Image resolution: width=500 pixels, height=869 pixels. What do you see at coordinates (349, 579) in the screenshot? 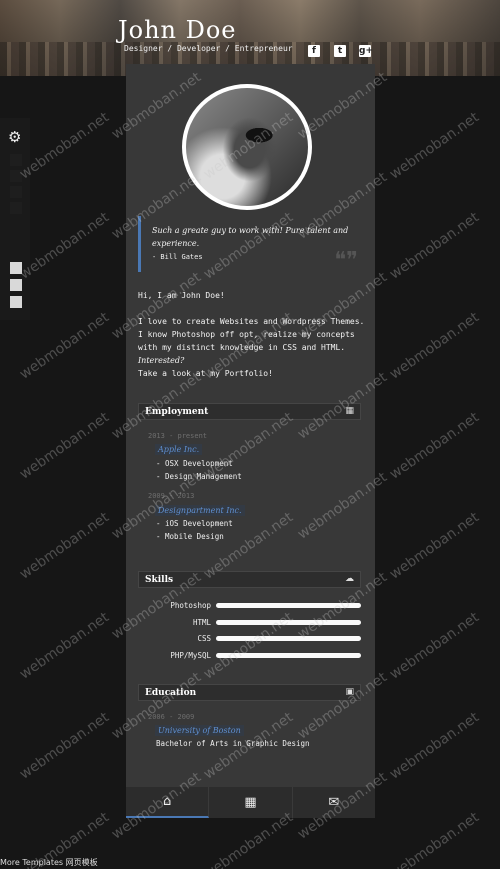
I see `cloud-icon: ☁` at bounding box center [349, 579].